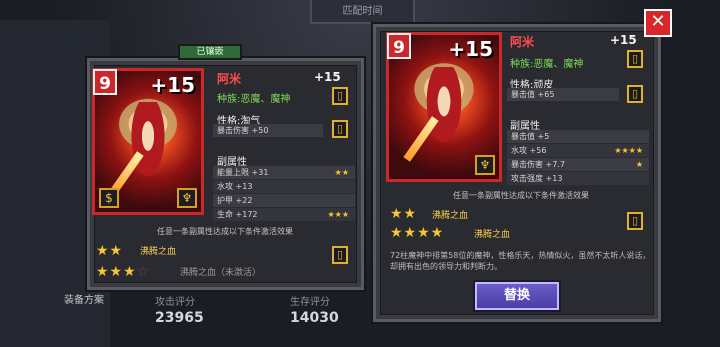  What do you see at coordinates (284, 172) in the screenshot?
I see `left-sub-row-0: 能量上限 +31 ★★` at bounding box center [284, 172].